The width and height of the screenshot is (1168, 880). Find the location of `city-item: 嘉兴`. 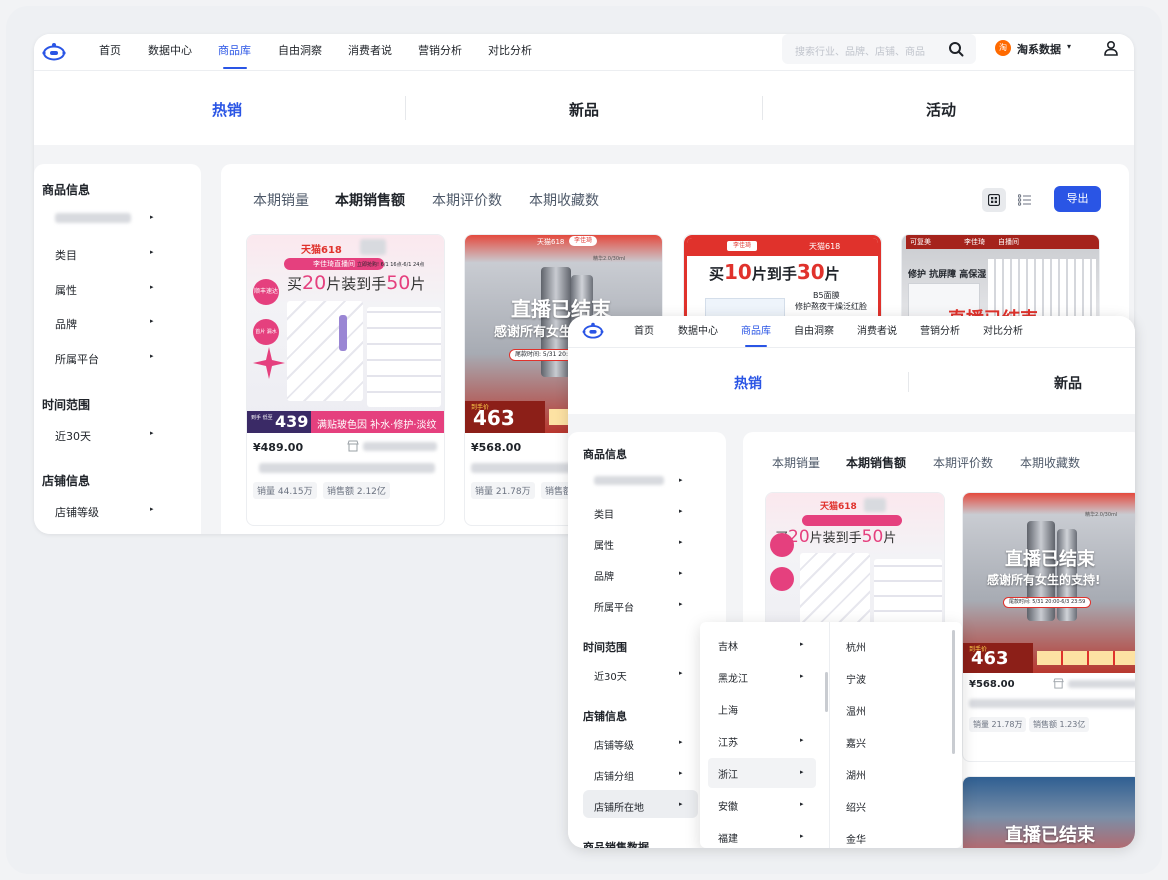

city-item: 嘉兴 is located at coordinates (856, 742).